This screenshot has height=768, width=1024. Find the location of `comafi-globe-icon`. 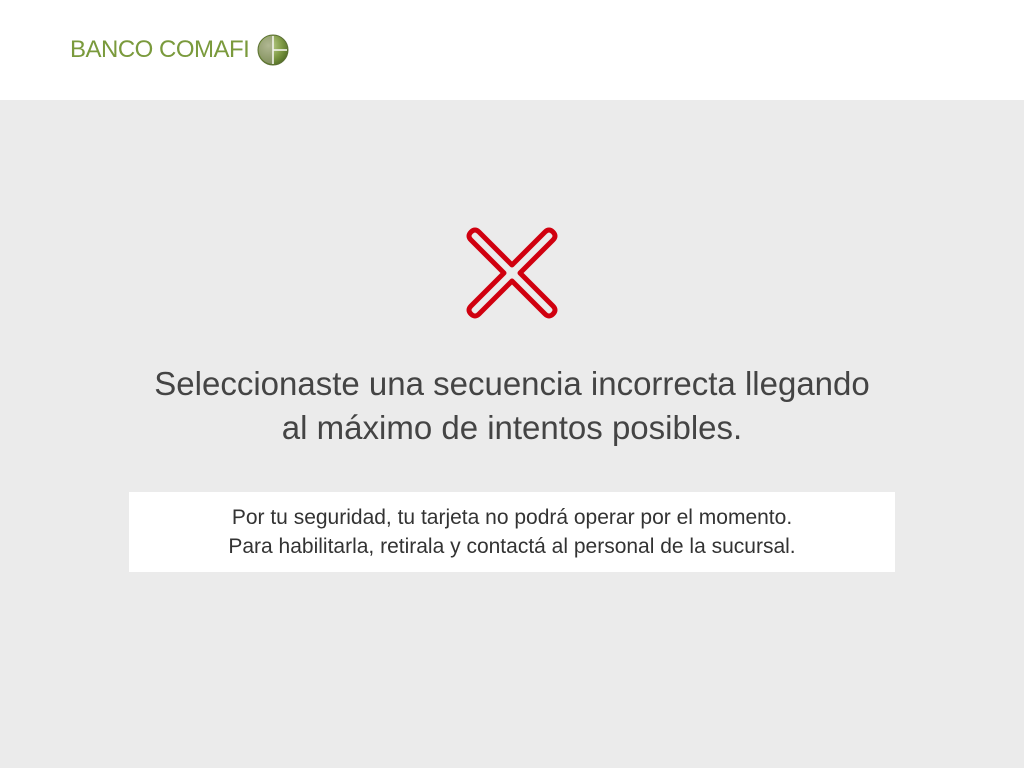

comafi-globe-icon is located at coordinates (273, 50).